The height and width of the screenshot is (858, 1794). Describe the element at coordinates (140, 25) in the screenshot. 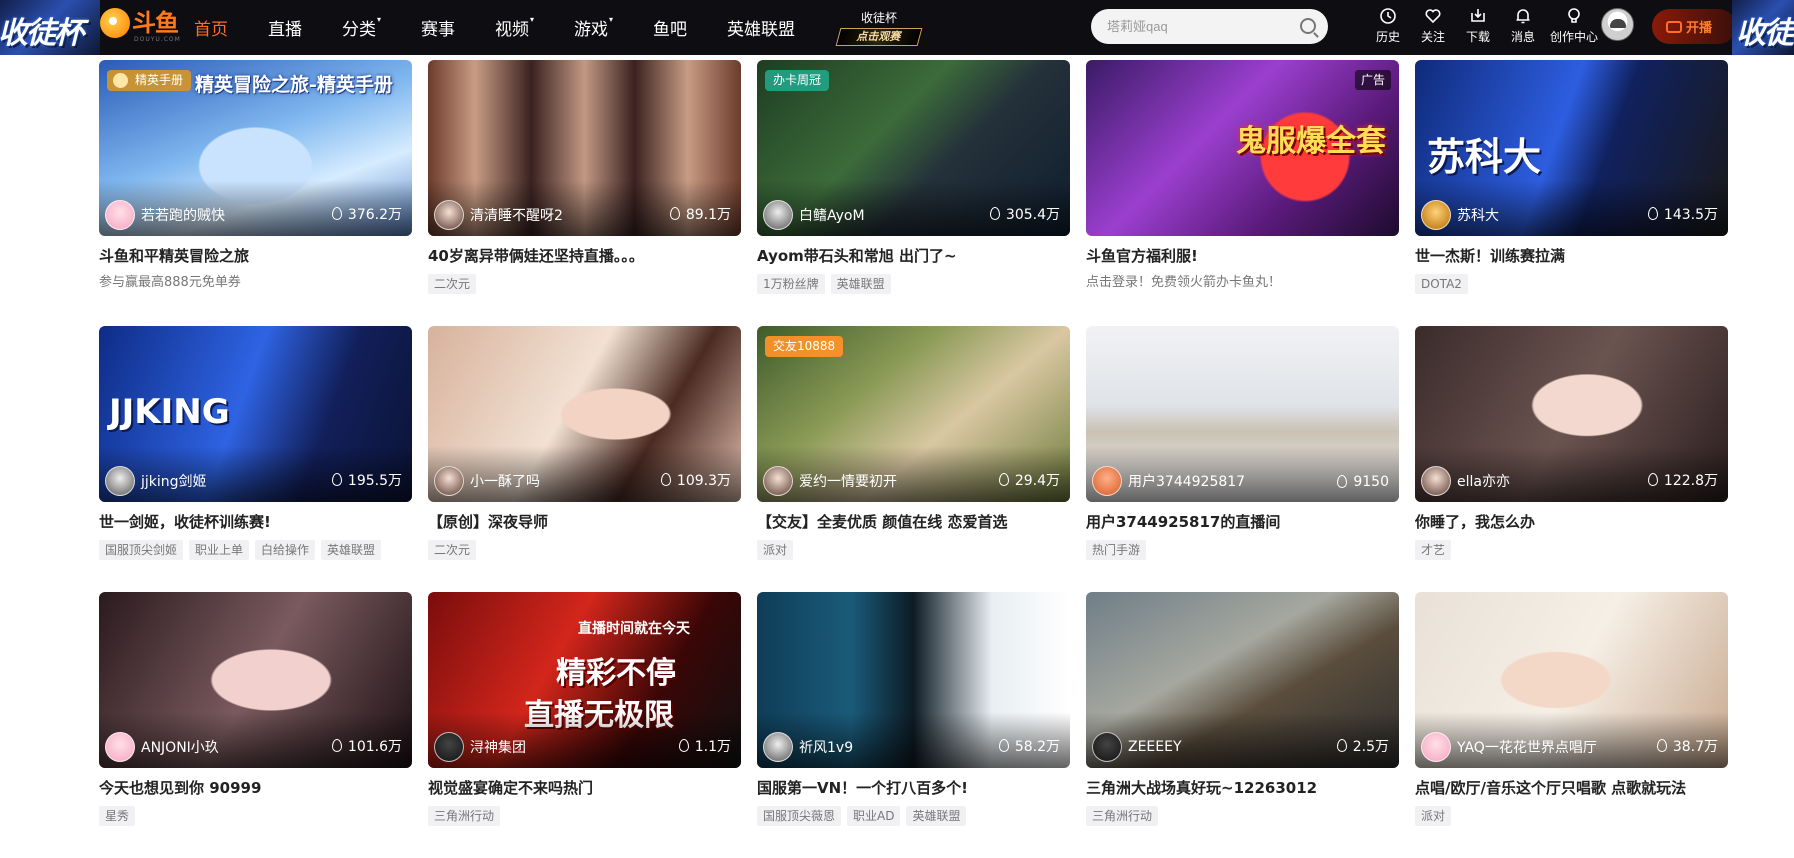

I see `douyu-logo: 斗鱼 DOUYU.COM` at that location.